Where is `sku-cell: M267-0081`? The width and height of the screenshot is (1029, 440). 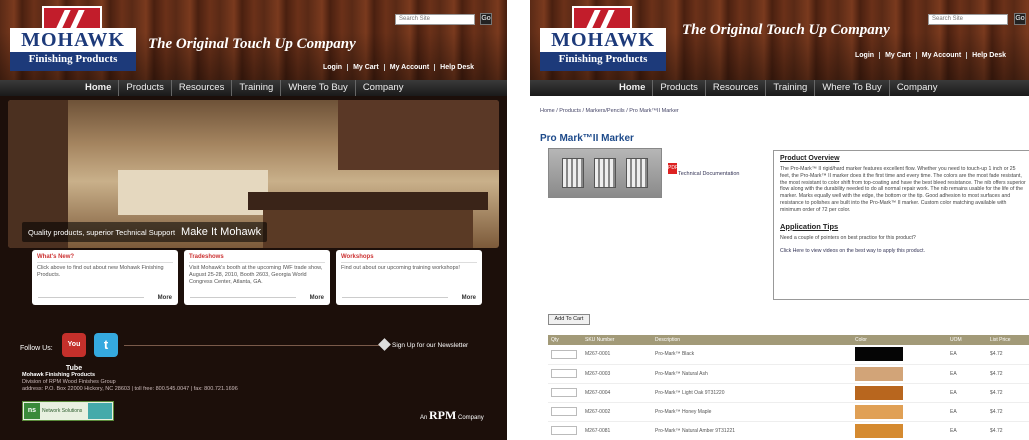
sku-cell: M267-0081 is located at coordinates (617, 430).